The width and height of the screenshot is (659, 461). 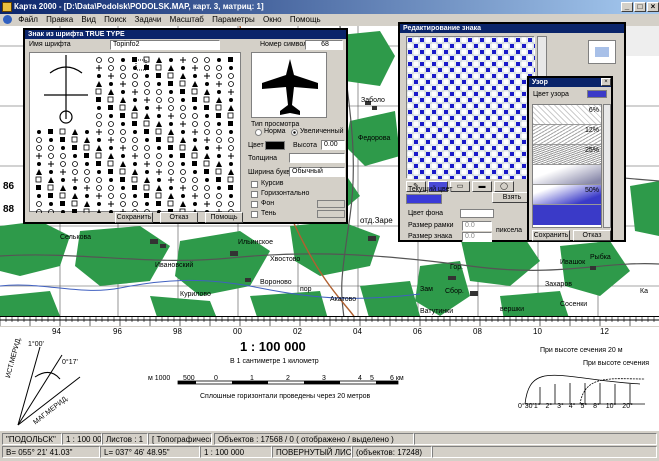 I want to click on symbol-glyphs, so click(x=134, y=135).